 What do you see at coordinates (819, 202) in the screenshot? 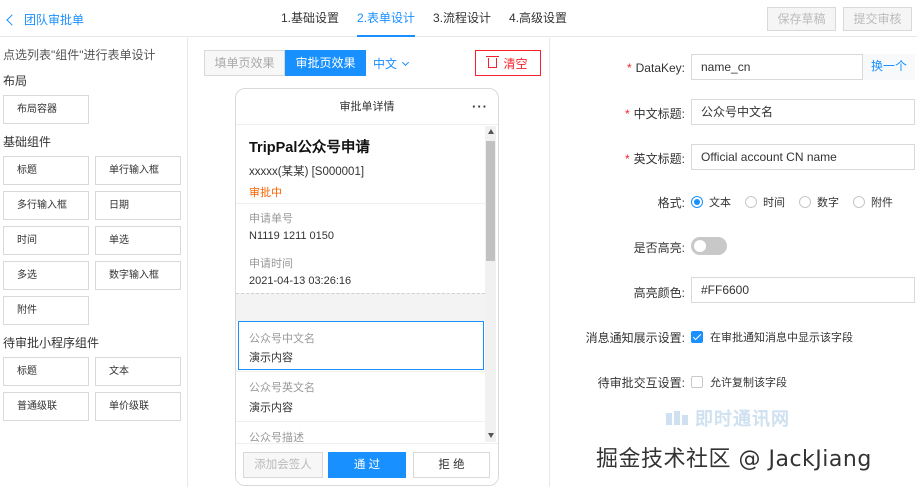
I see `format-radio-number: 数字` at bounding box center [819, 202].